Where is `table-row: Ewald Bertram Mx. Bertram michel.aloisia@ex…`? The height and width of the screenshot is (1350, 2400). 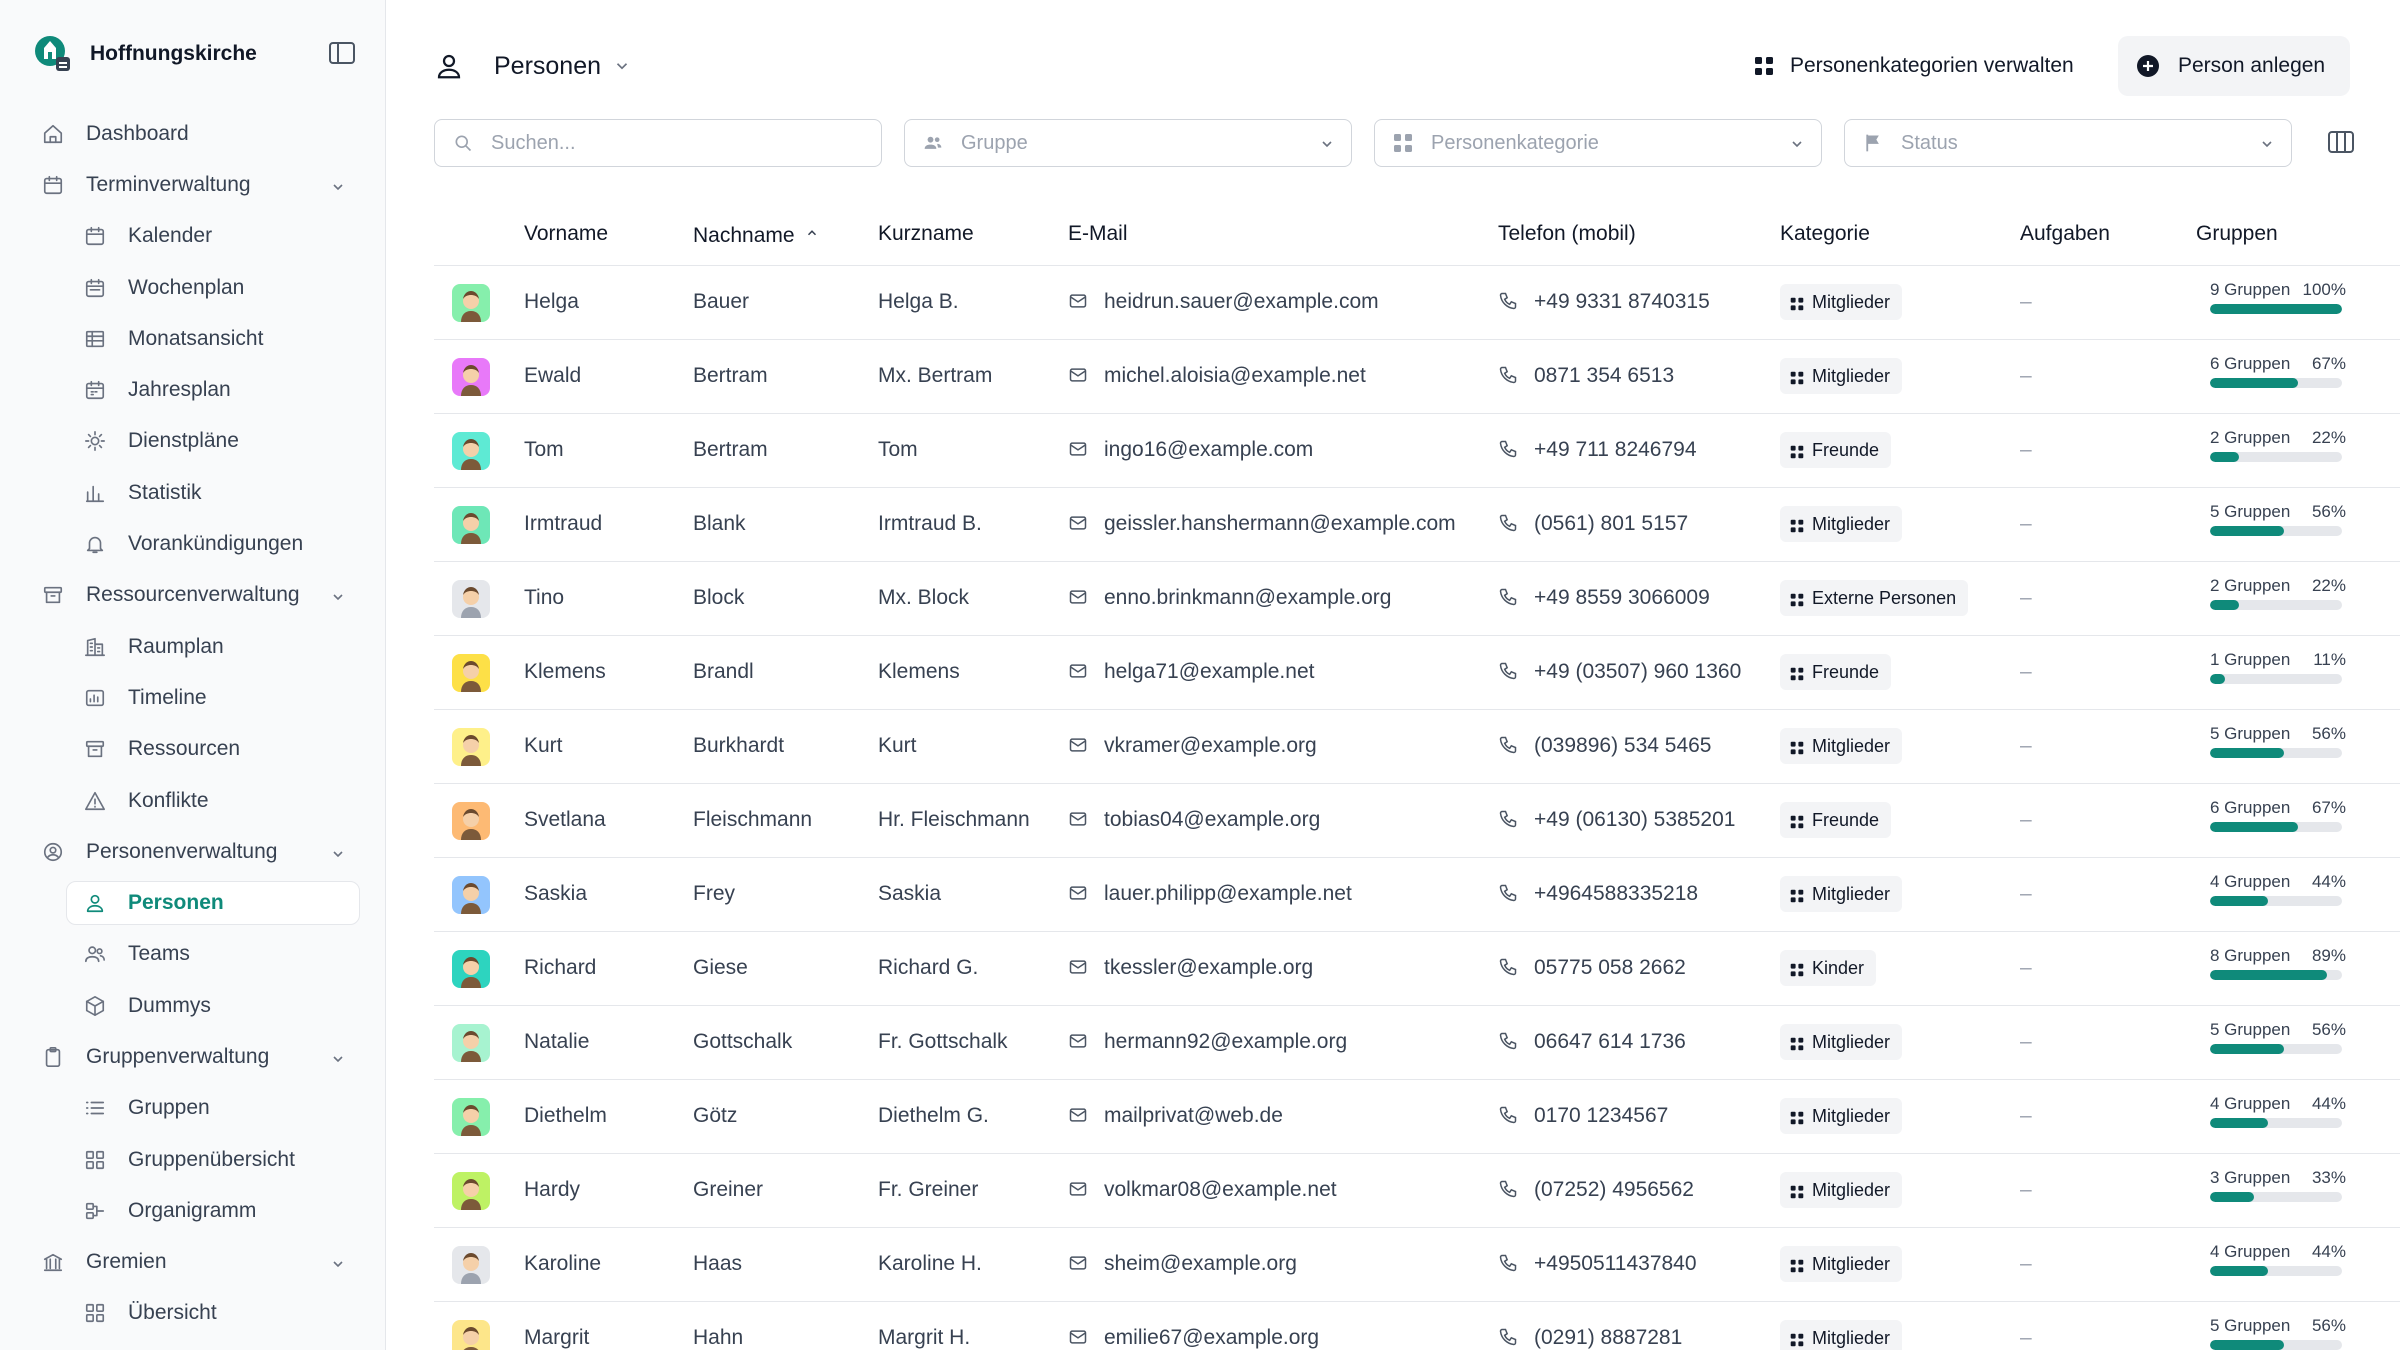
table-row: Ewald Bertram Mx. Bertram michel.aloisia@ex… is located at coordinates (1417, 377).